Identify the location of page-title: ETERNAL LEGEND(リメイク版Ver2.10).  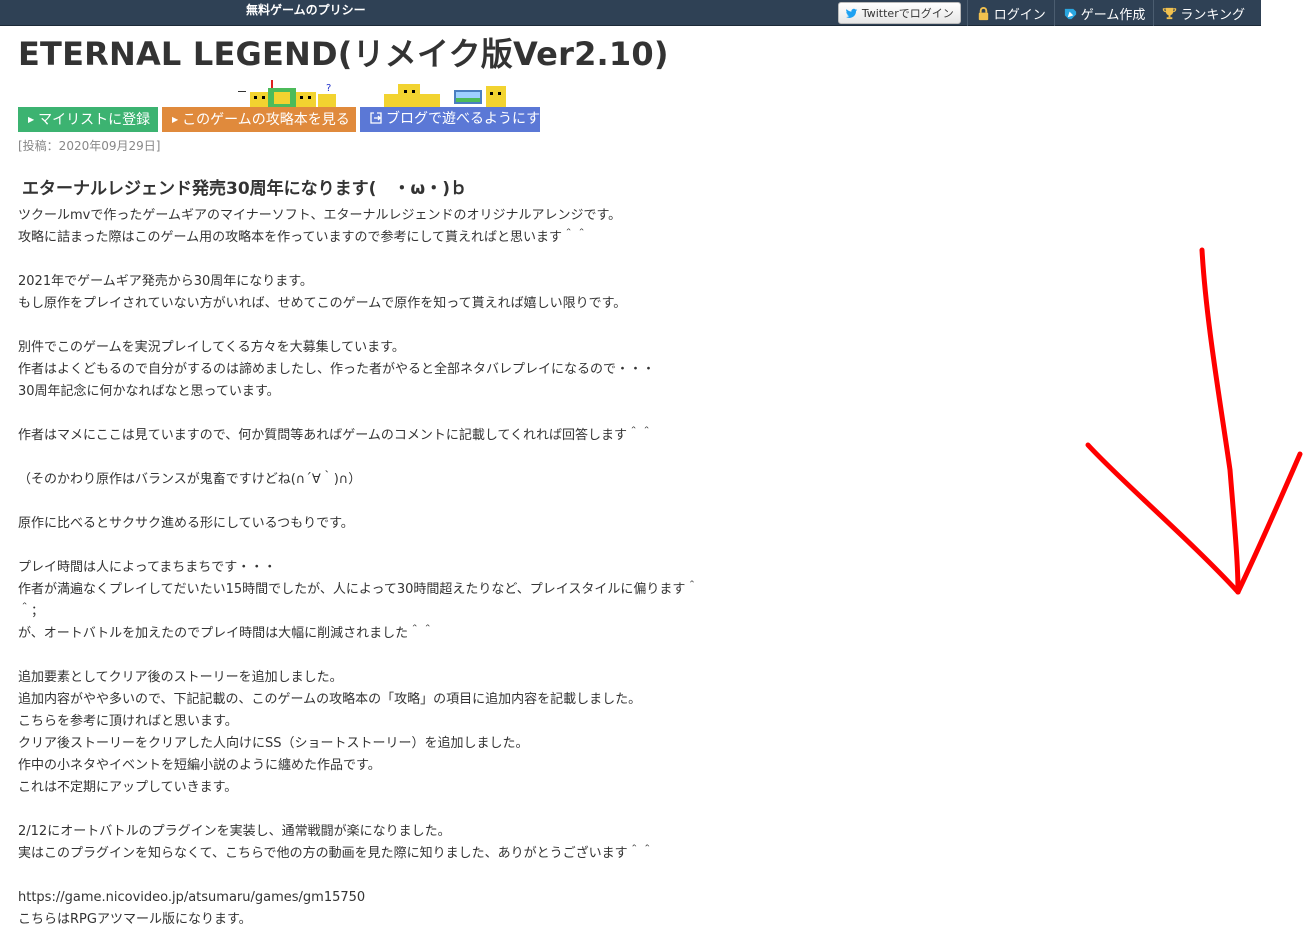
(343, 54).